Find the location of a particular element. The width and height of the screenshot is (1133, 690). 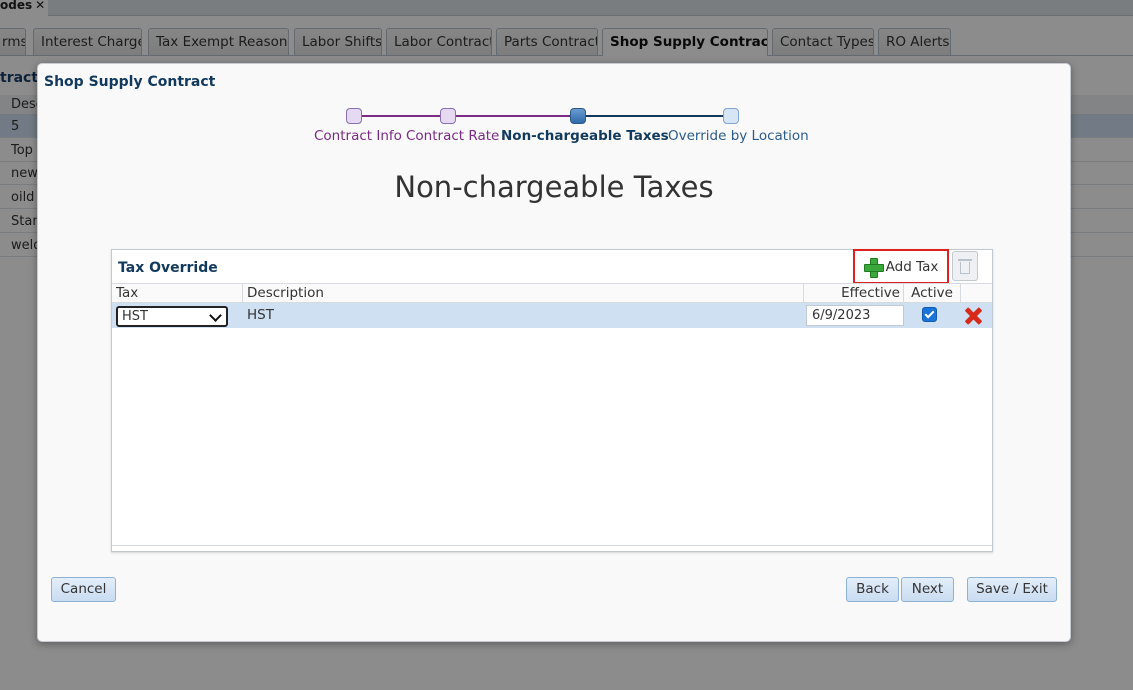

back-button: Back is located at coordinates (872, 589).